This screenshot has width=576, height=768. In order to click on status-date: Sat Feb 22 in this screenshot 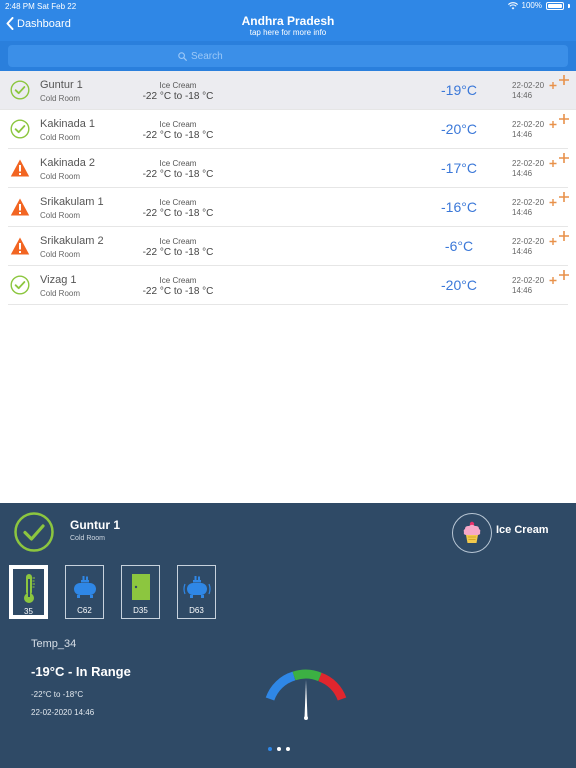, I will do `click(57, 6)`.